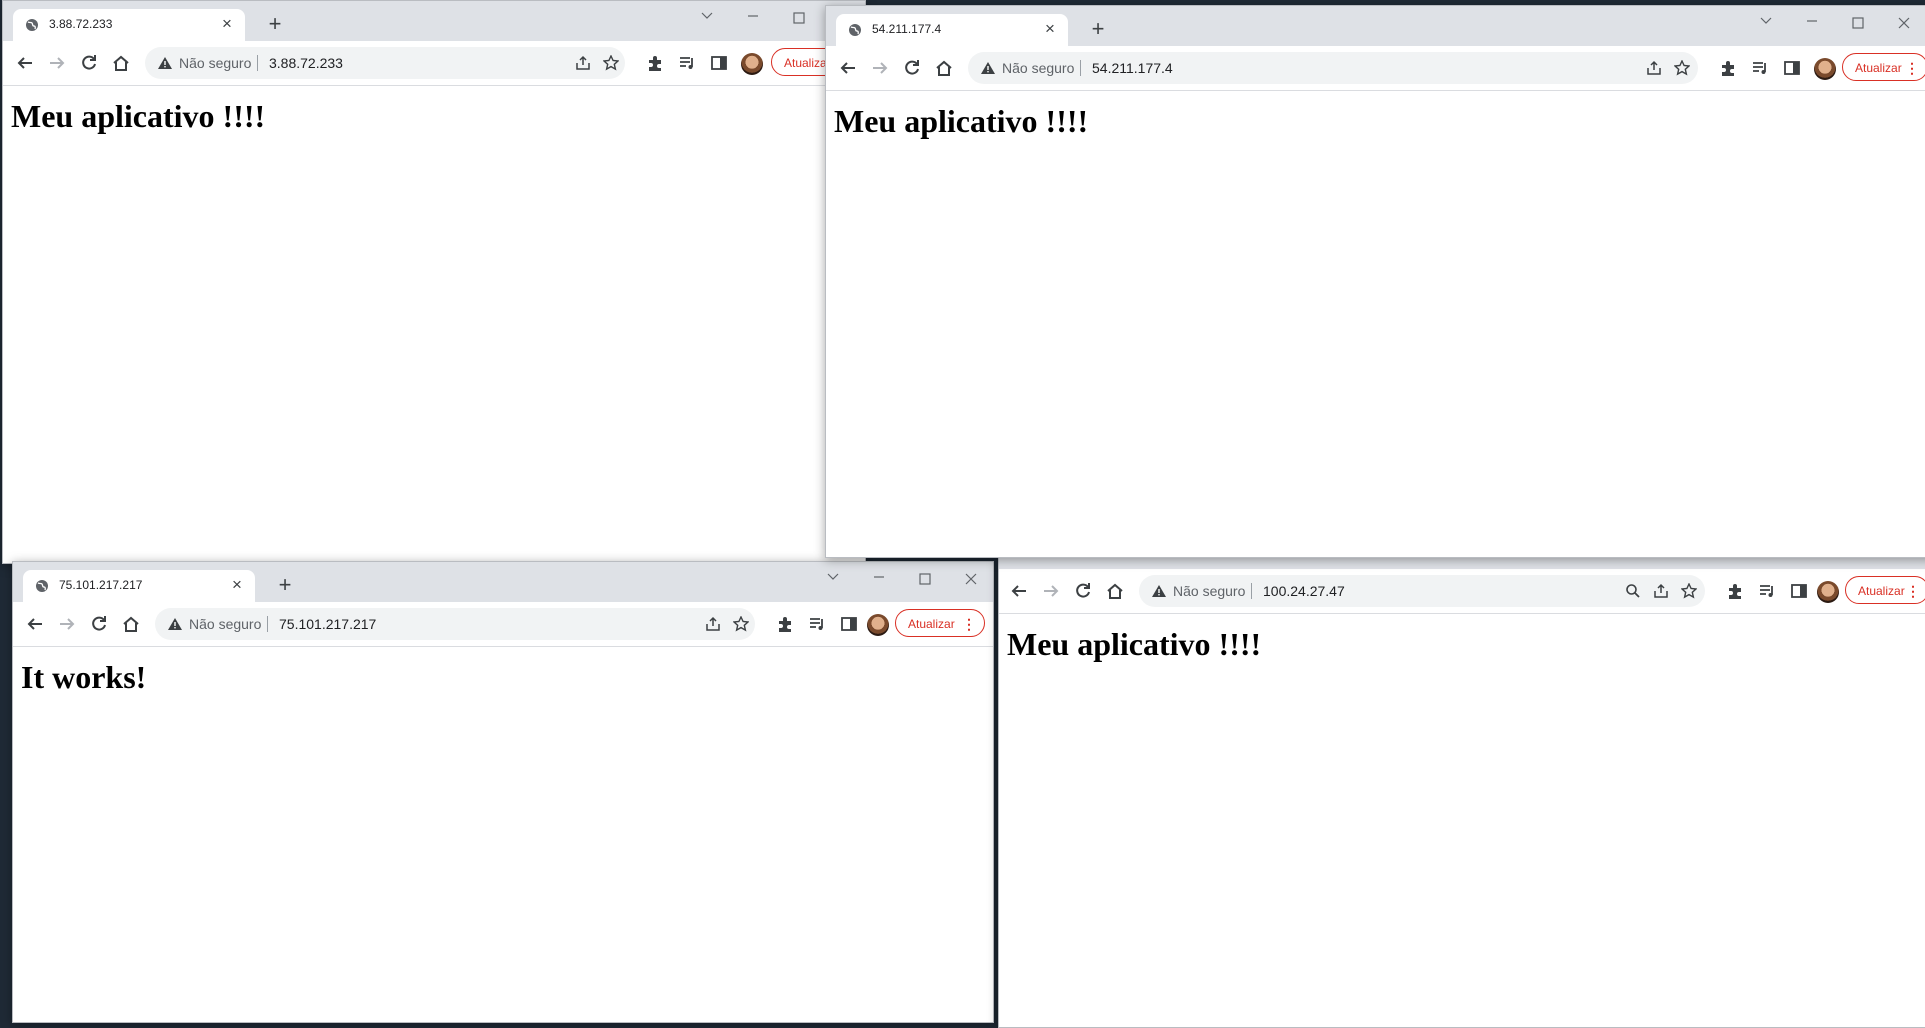 The height and width of the screenshot is (1028, 1925). I want to click on divider, so click(1251, 591).